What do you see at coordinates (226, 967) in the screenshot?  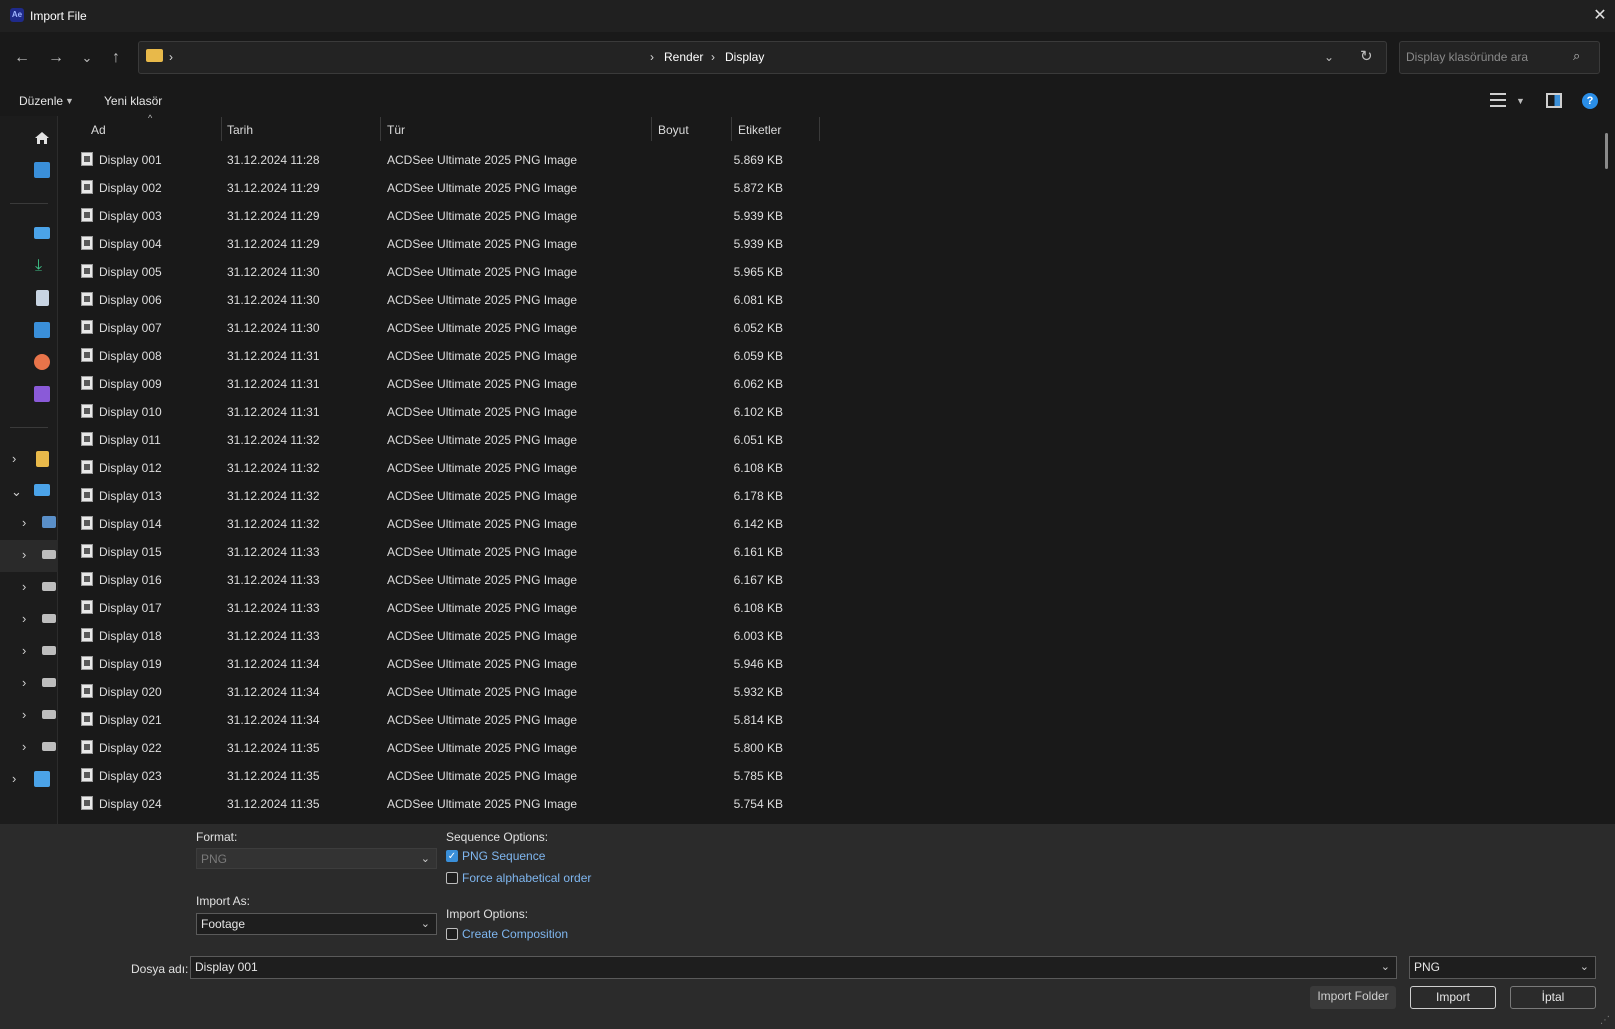 I see `filename-value: Display 001` at bounding box center [226, 967].